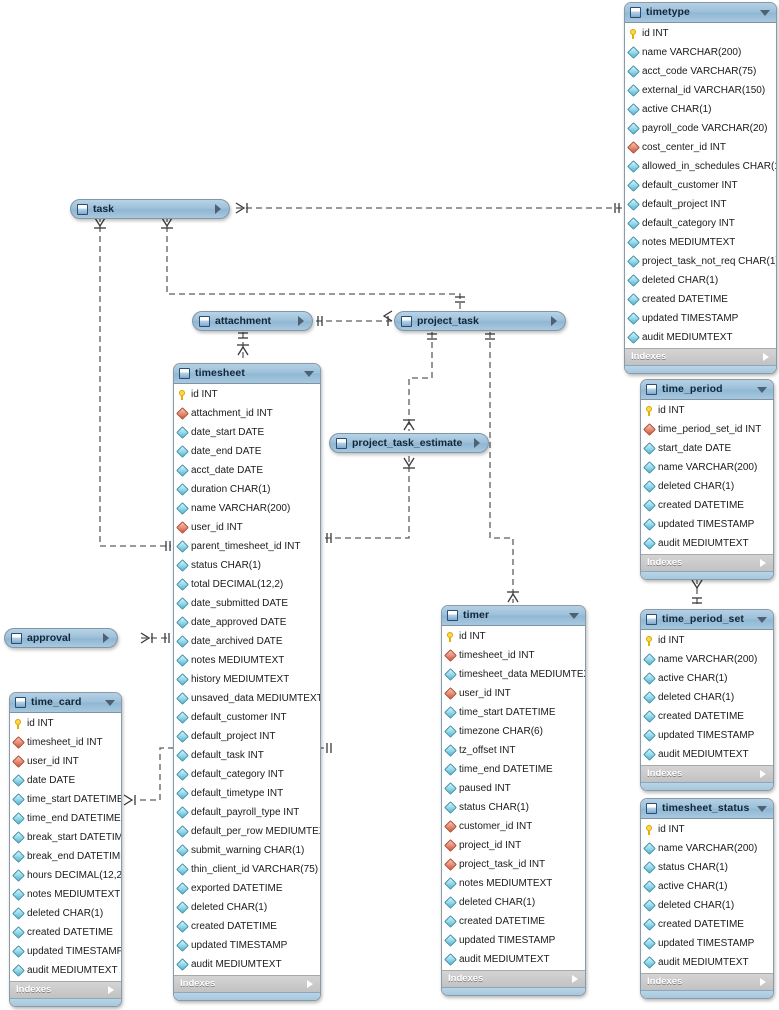 The image size is (779, 1010). Describe the element at coordinates (252, 321) in the screenshot. I see `collapsed-table-attachment: attachment` at that location.